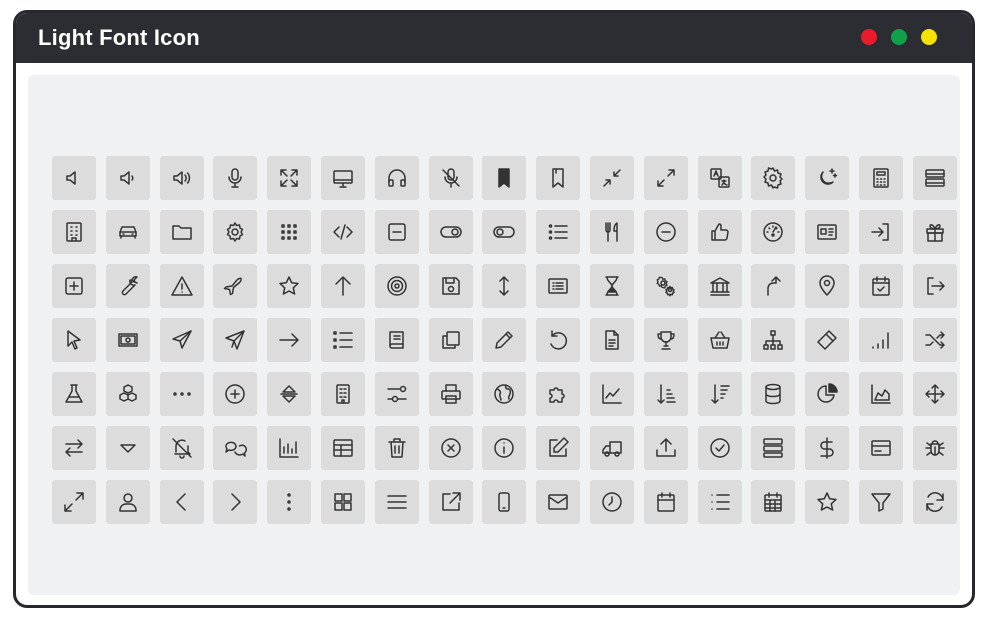  I want to click on pie-chart-icon, so click(827, 394).